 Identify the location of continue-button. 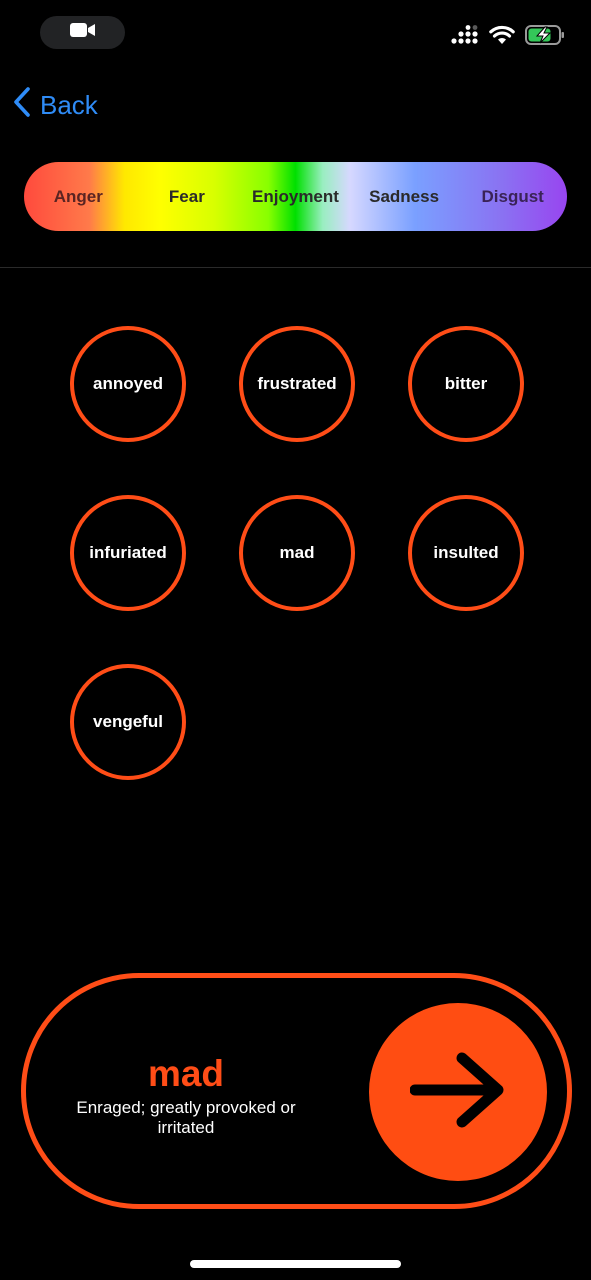
(458, 1092).